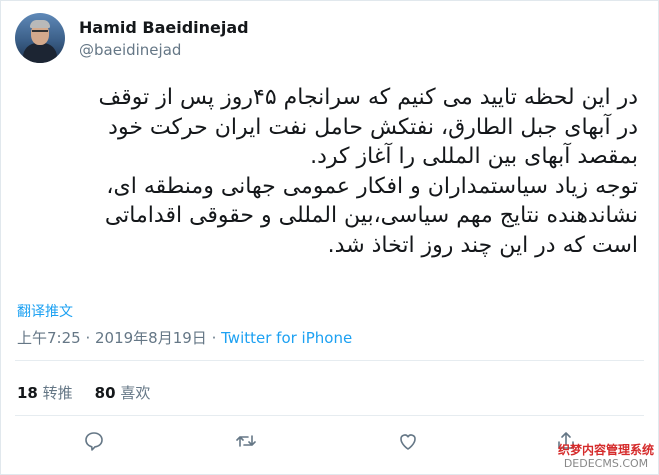 The image size is (659, 475). I want to click on divider-bottom, so click(329, 415).